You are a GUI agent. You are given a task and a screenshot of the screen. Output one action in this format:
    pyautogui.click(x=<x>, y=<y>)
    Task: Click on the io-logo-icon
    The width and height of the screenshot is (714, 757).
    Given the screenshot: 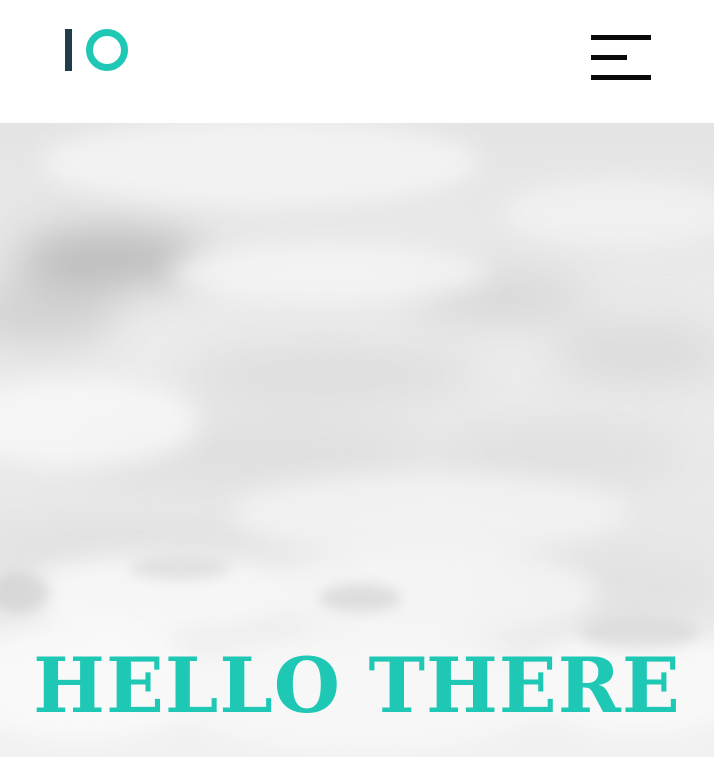 What is the action you would take?
    pyautogui.click(x=97, y=49)
    